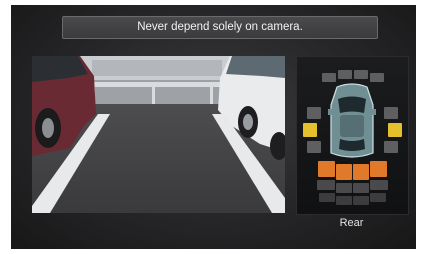 This screenshot has height=254, width=423. What do you see at coordinates (351, 223) in the screenshot?
I see `camera-view-label: Rear` at bounding box center [351, 223].